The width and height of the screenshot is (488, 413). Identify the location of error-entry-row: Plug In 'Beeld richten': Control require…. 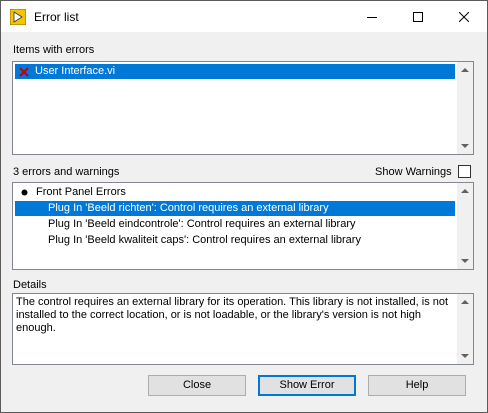
(235, 208).